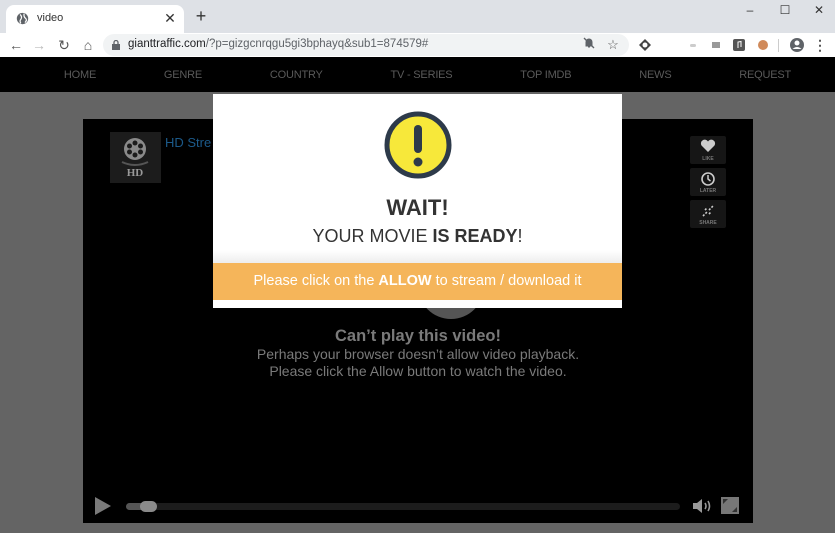  I want to click on warning-icon, so click(418, 145).